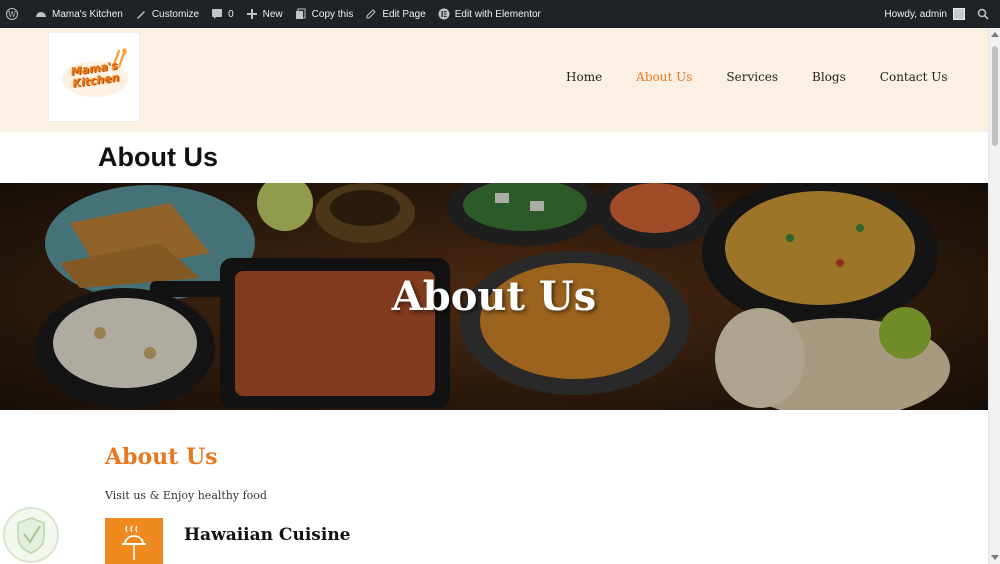 The image size is (1000, 564). What do you see at coordinates (87, 14) in the screenshot?
I see `site-name-label: Mama's Kitchen` at bounding box center [87, 14].